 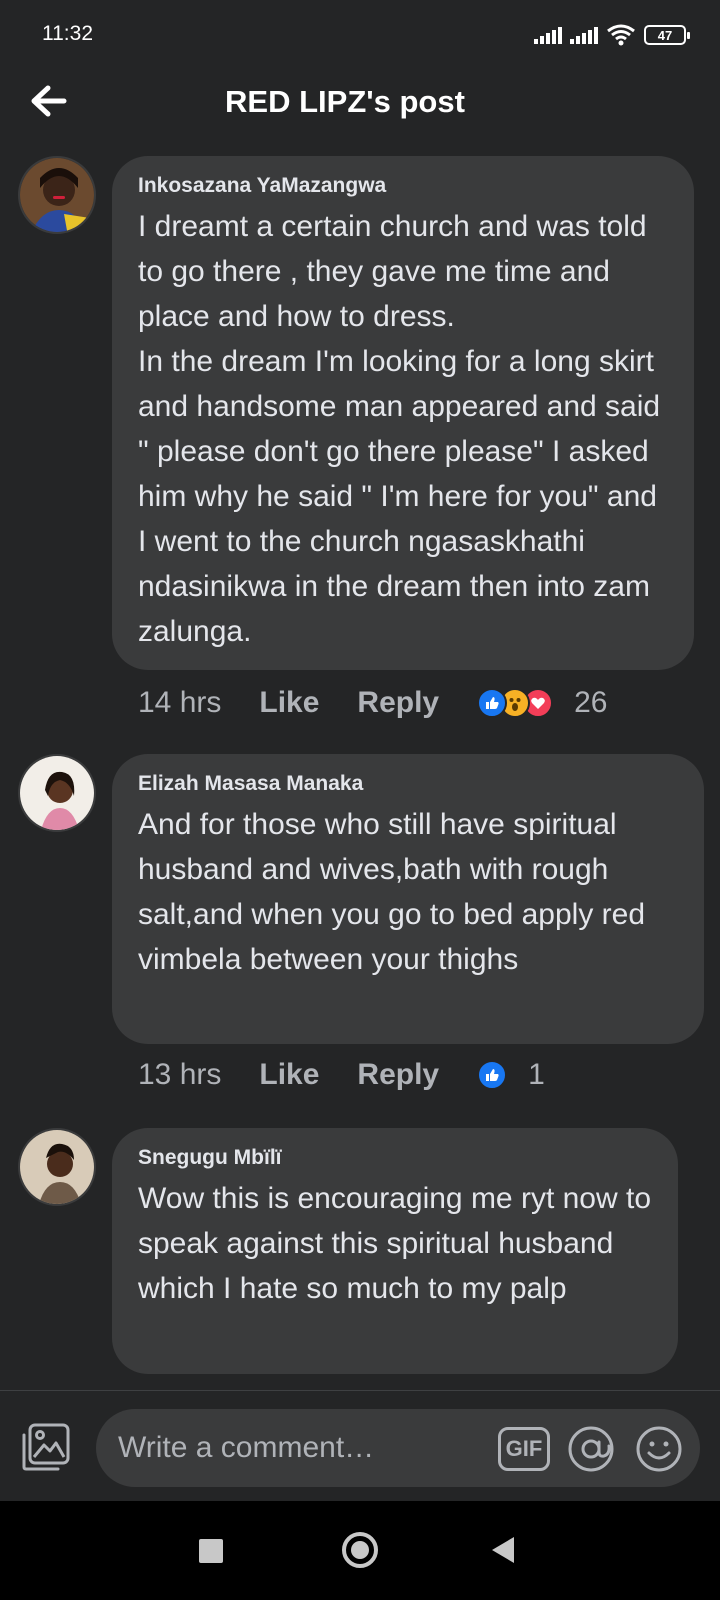 What do you see at coordinates (590, 703) in the screenshot?
I see `reaction-count: 26` at bounding box center [590, 703].